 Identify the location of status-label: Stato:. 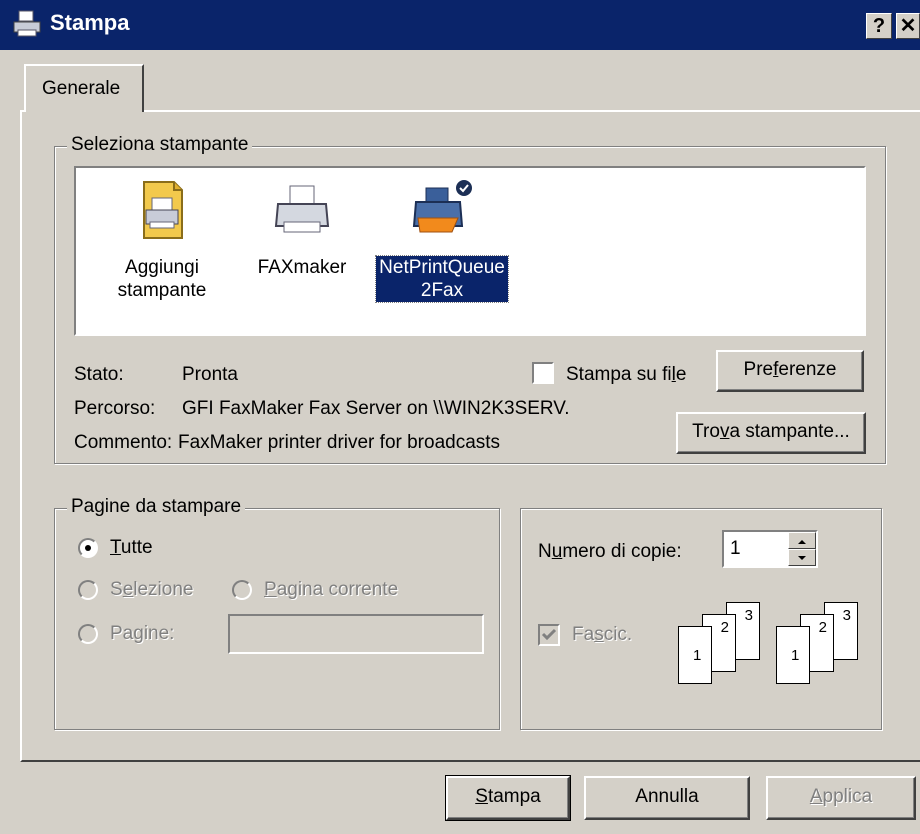
(99, 374).